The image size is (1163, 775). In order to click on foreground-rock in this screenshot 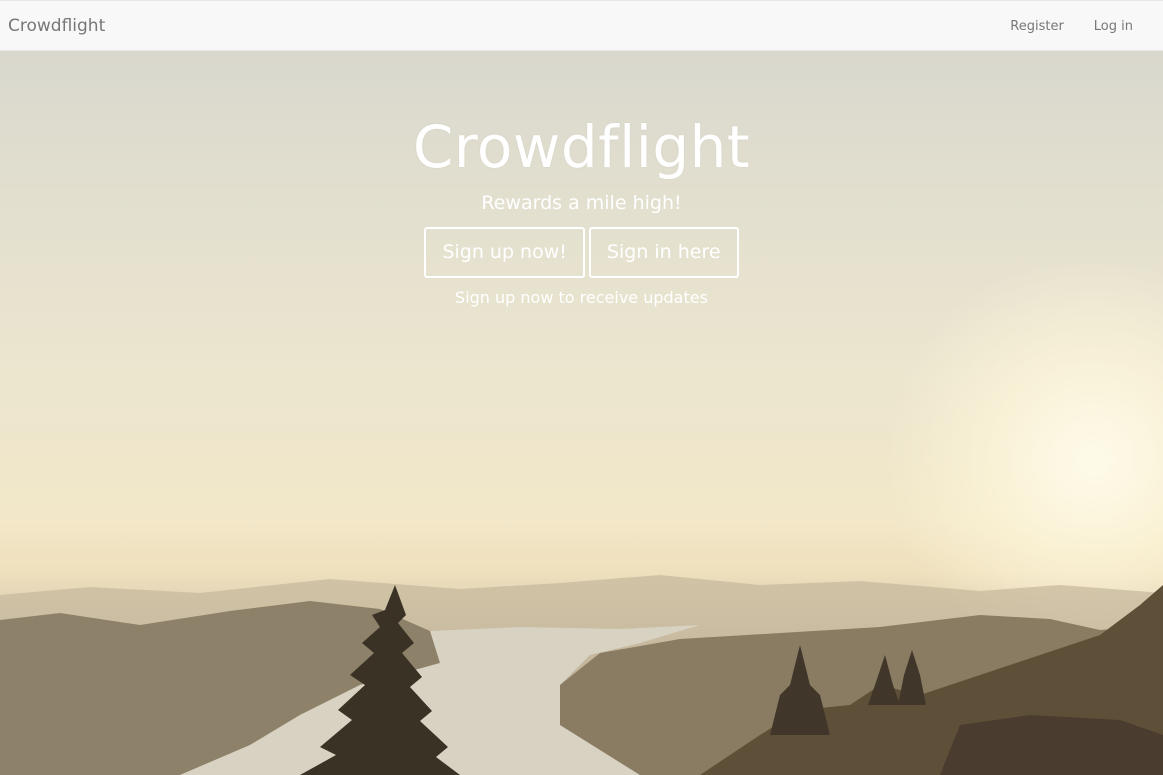, I will do `click(1051, 745)`.